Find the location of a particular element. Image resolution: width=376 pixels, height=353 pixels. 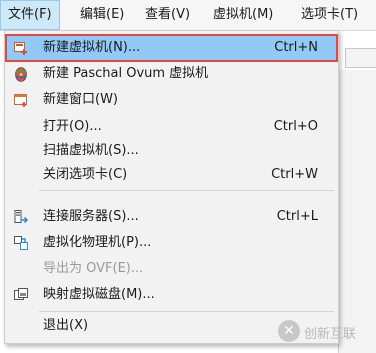

menu-item-new-window: 新建窗口(W) is located at coordinates (171, 100).